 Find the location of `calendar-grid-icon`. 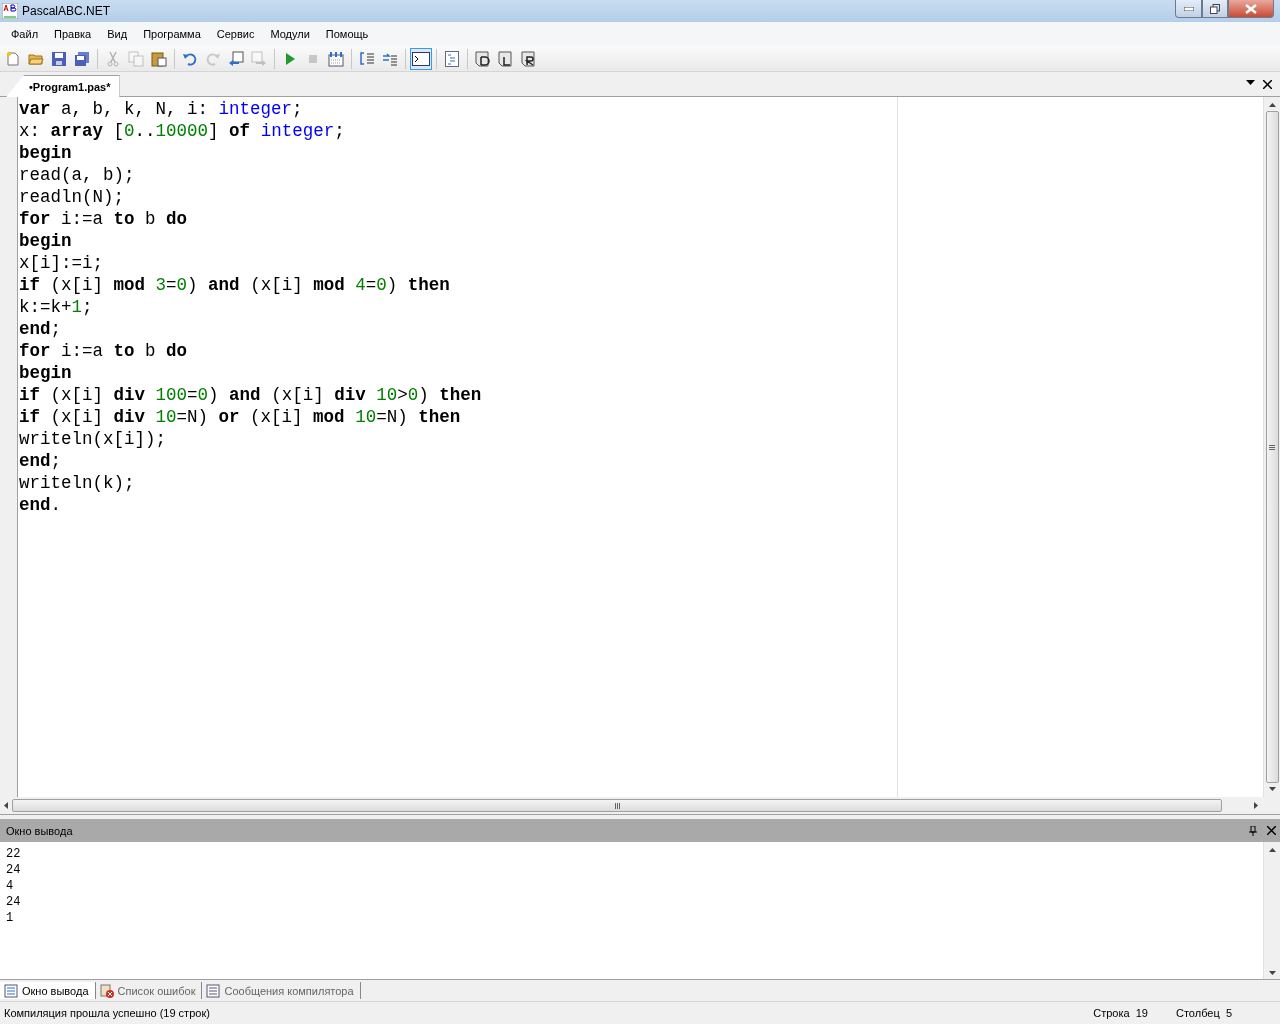

calendar-grid-icon is located at coordinates (336, 58).